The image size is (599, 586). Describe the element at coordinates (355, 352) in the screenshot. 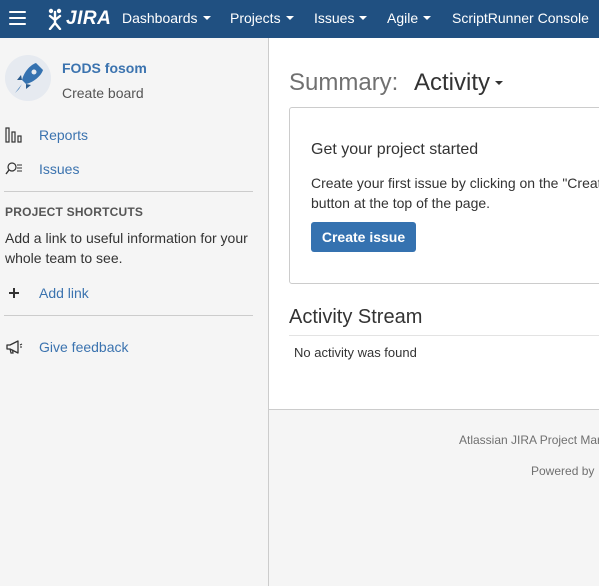

I see `activity-stream-empty-message: No activity was found` at that location.